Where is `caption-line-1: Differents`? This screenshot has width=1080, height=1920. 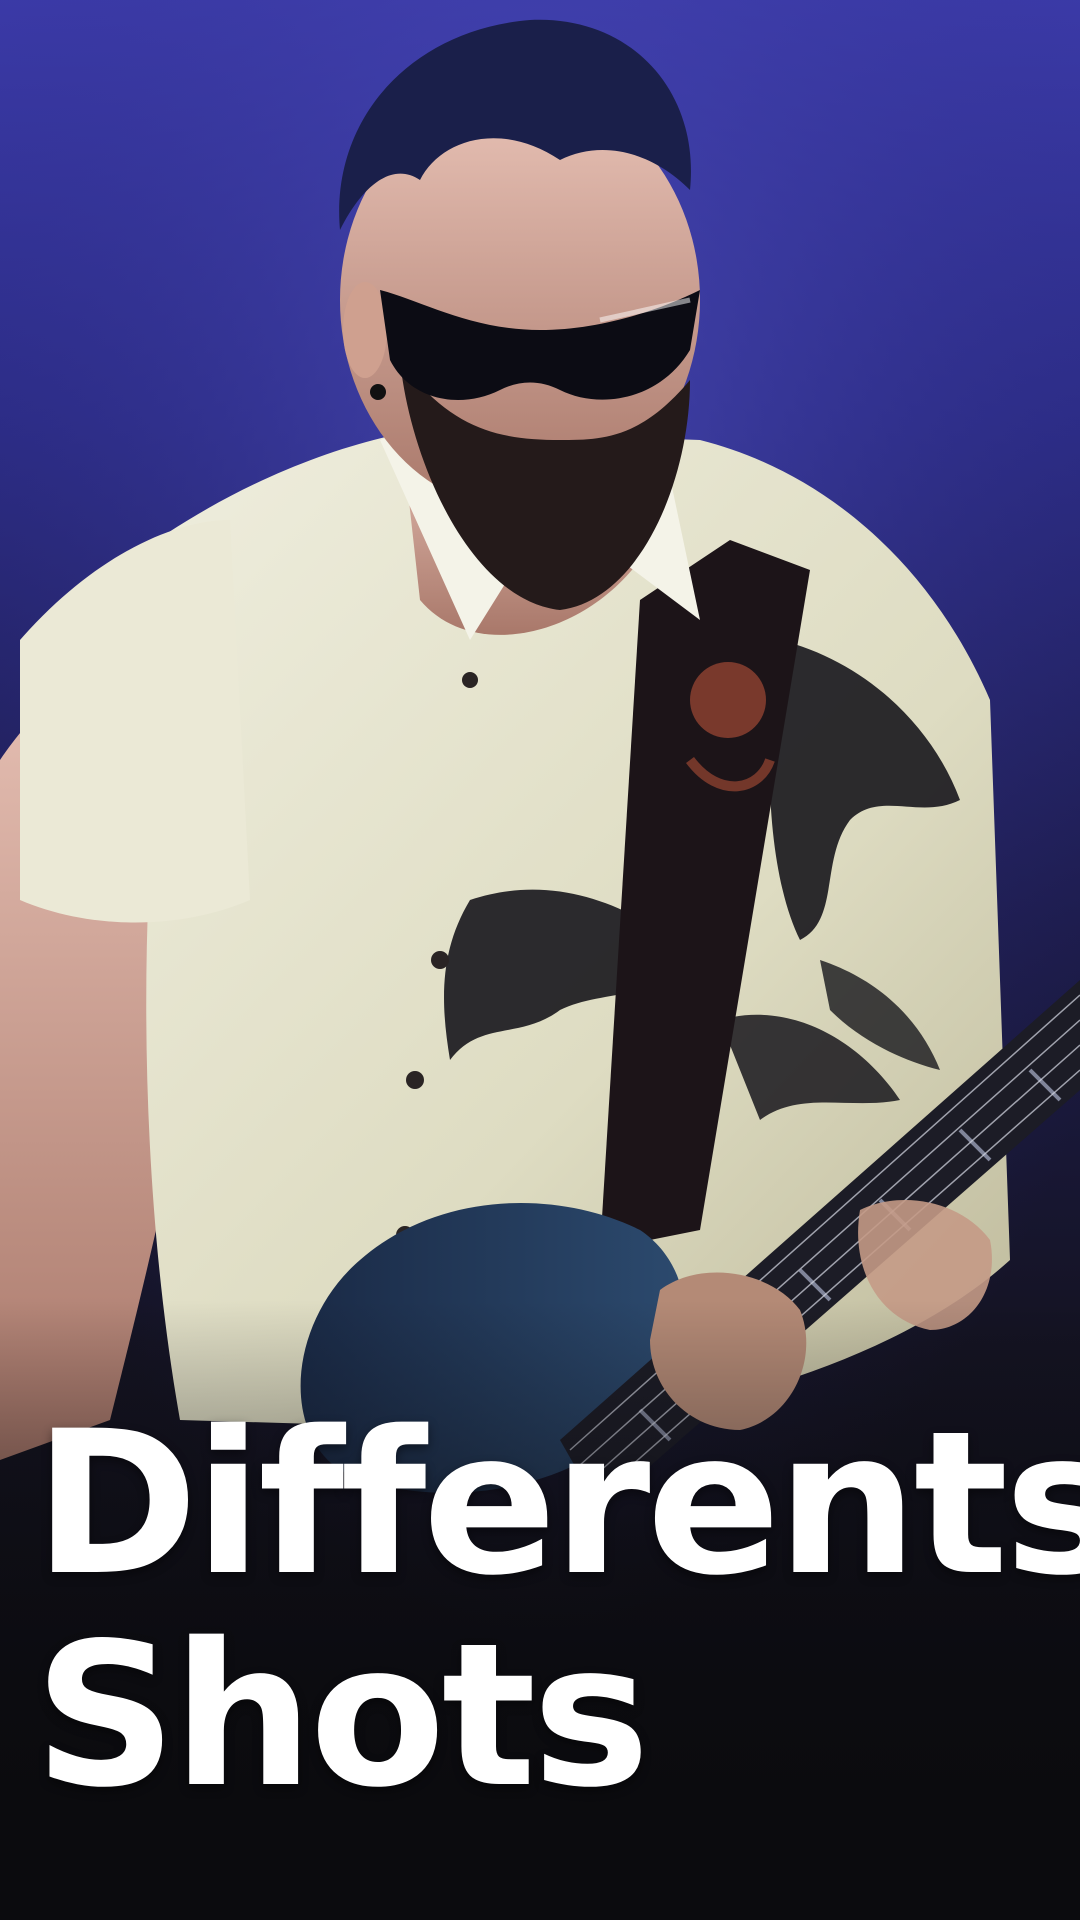
caption-line-1: Differents is located at coordinates (557, 1503).